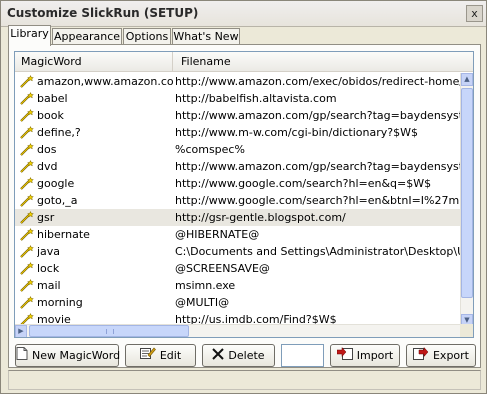  What do you see at coordinates (50, 115) in the screenshot?
I see `magicword-cell: book` at bounding box center [50, 115].